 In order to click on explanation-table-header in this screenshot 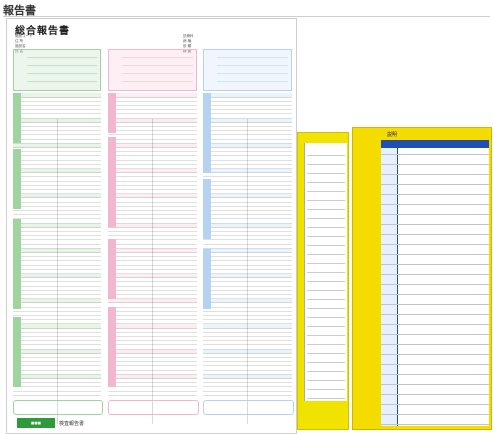, I will do `click(435, 144)`.